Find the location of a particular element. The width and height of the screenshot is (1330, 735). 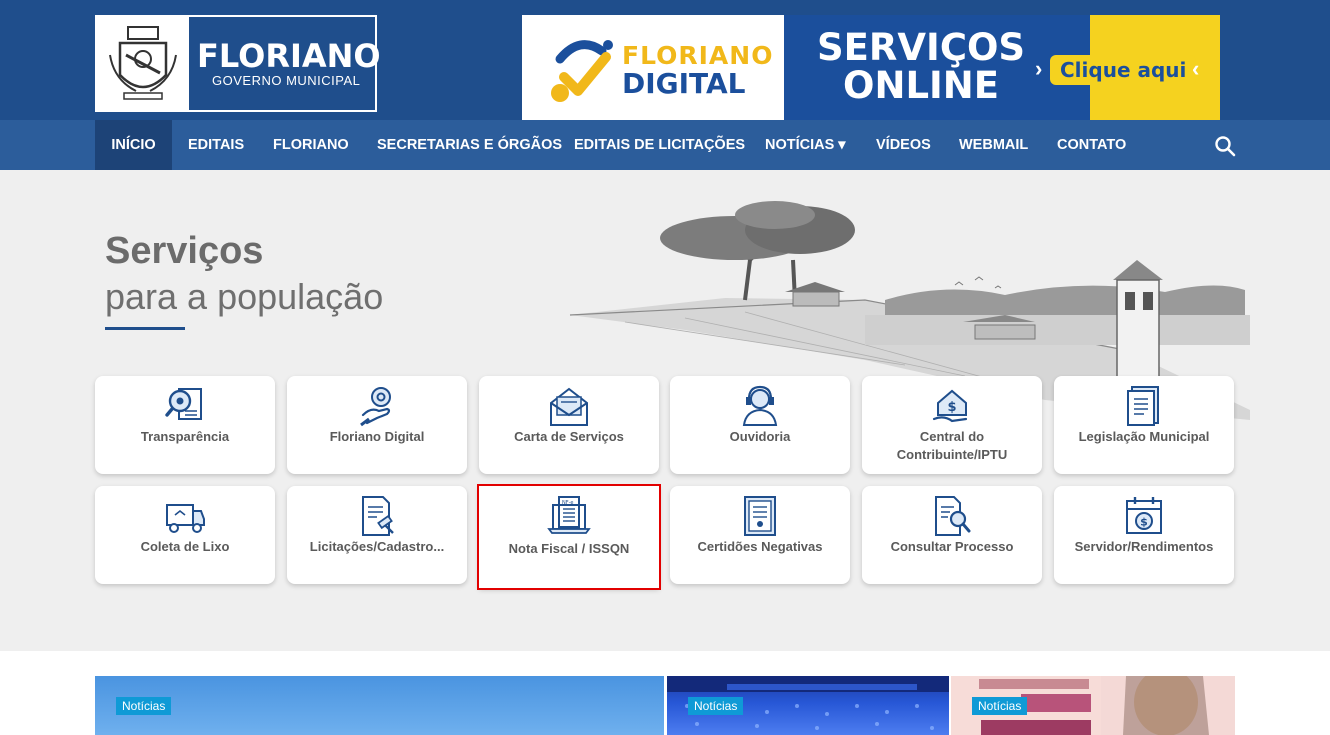

logo-text: FLORIANO GOVERNO MUNICIPAL is located at coordinates (289, 63).